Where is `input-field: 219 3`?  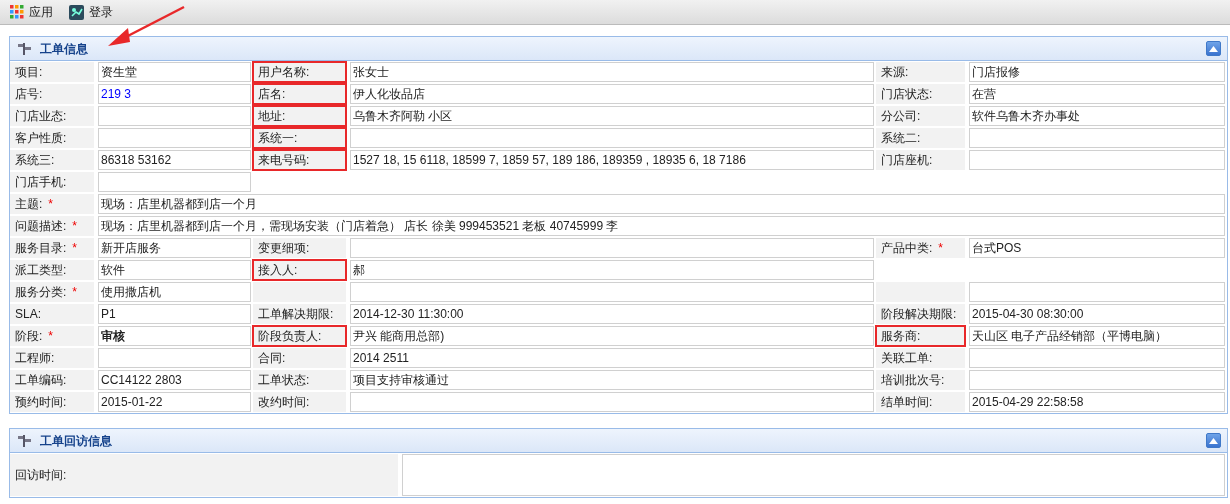
input-field: 219 3 is located at coordinates (174, 94).